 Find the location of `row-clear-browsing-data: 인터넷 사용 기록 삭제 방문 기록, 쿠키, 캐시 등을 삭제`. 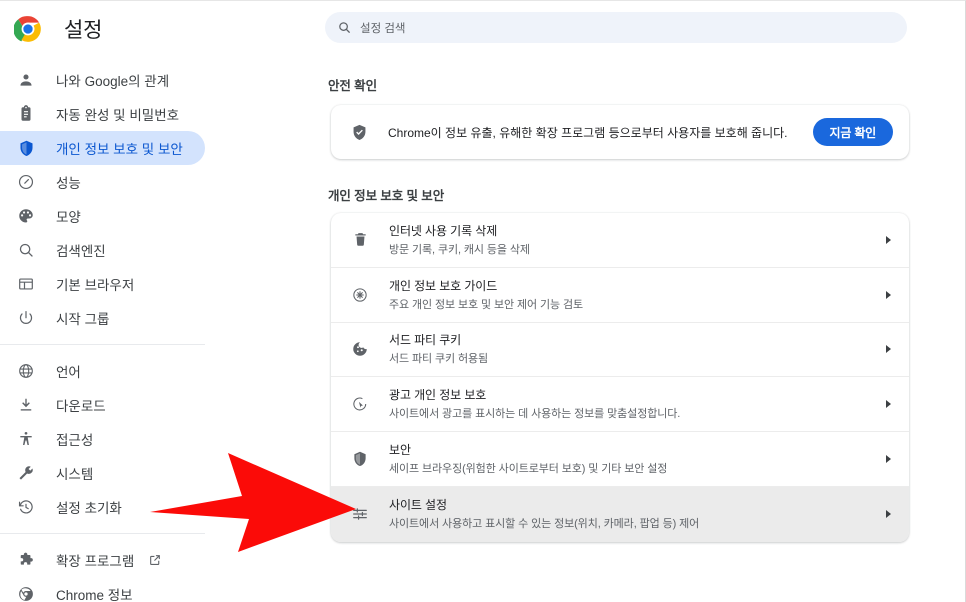

row-clear-browsing-data: 인터넷 사용 기록 삭제 방문 기록, 쿠키, 캐시 등을 삭제 is located at coordinates (620, 240).